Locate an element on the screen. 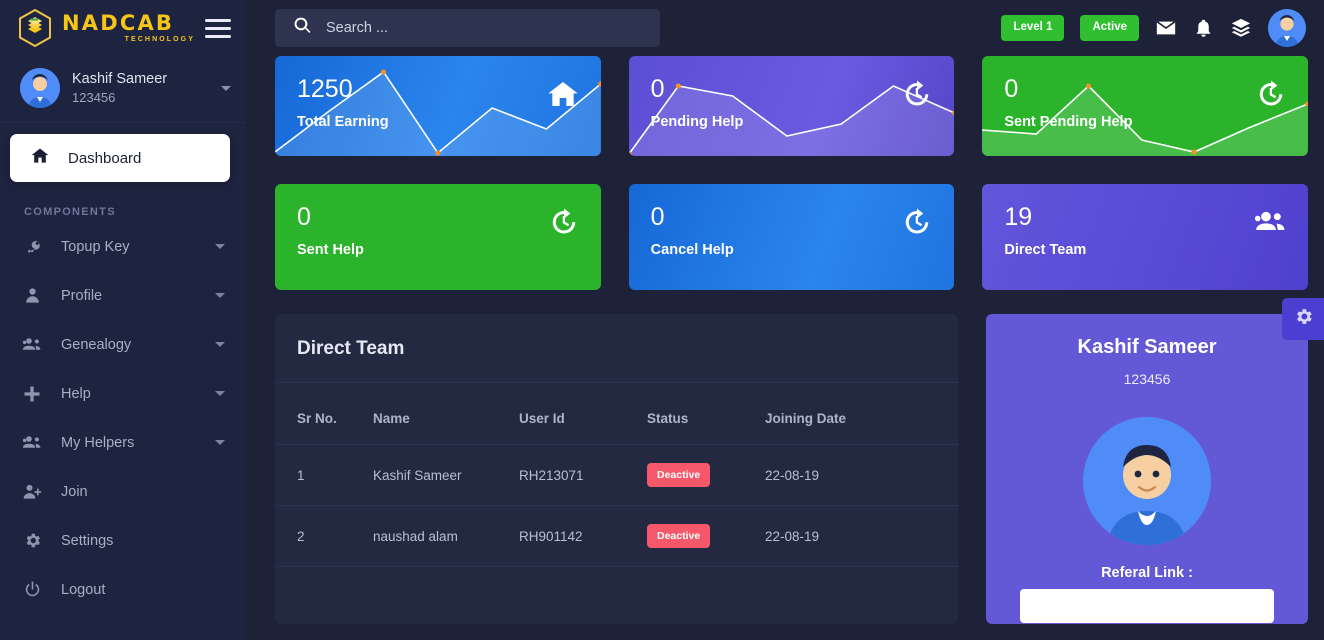 The image size is (1324, 640). profile-id: 123456 is located at coordinates (1147, 379).